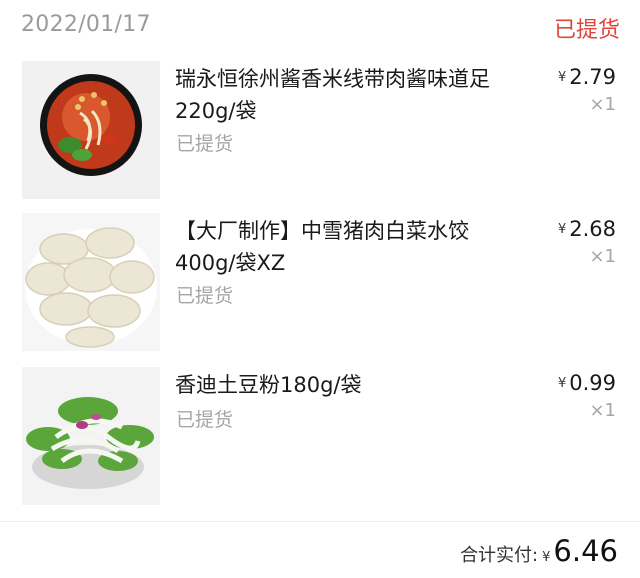  Describe the element at coordinates (320, 521) in the screenshot. I see `divider` at that location.